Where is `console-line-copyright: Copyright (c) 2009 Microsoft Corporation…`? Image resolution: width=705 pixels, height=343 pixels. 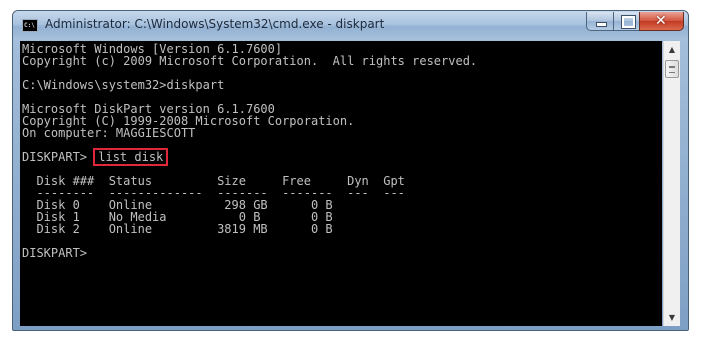 console-line-copyright: Copyright (c) 2009 Microsoft Corporation… is located at coordinates (250, 61).